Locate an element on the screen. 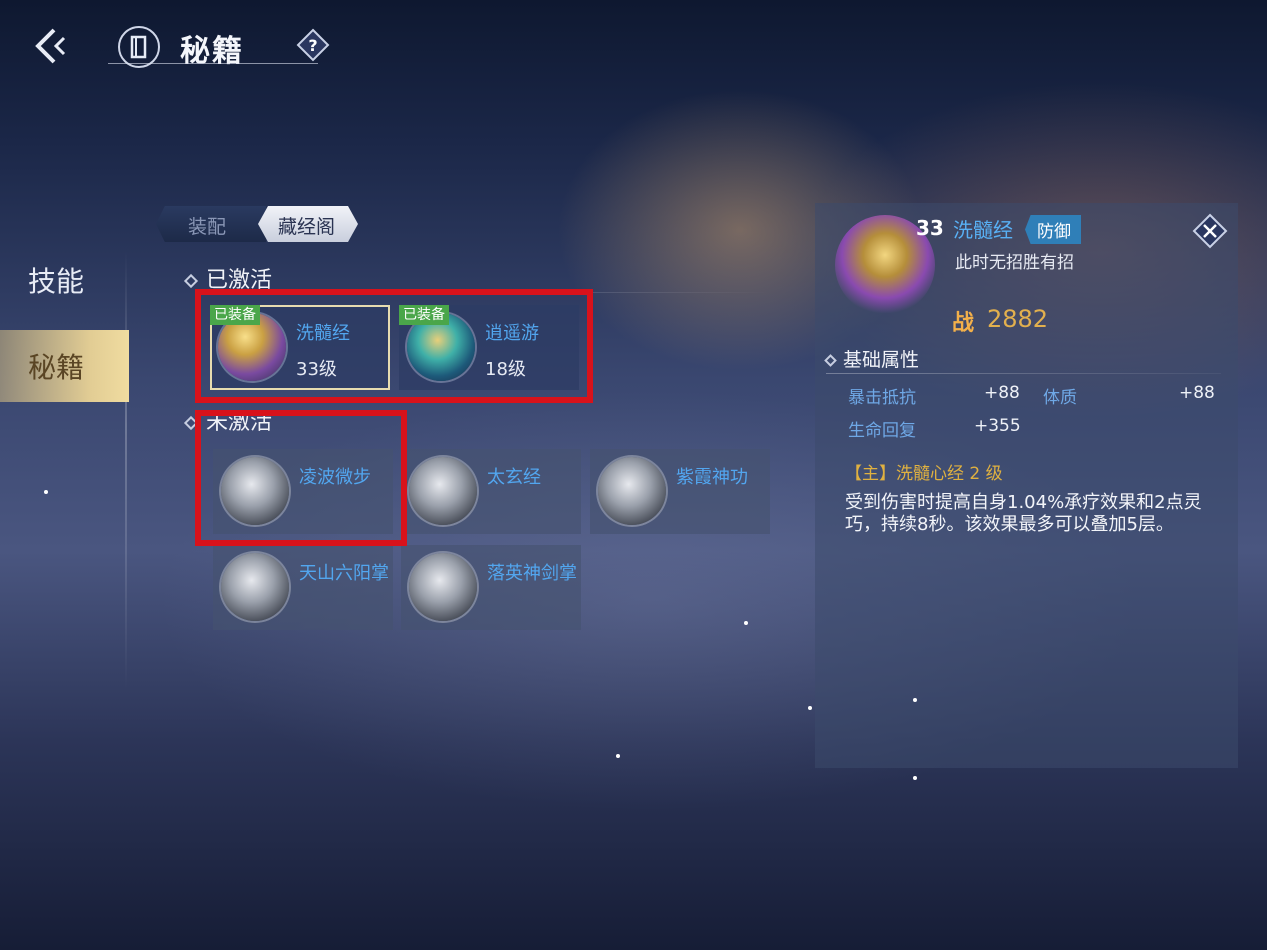  title-underline is located at coordinates (213, 63).